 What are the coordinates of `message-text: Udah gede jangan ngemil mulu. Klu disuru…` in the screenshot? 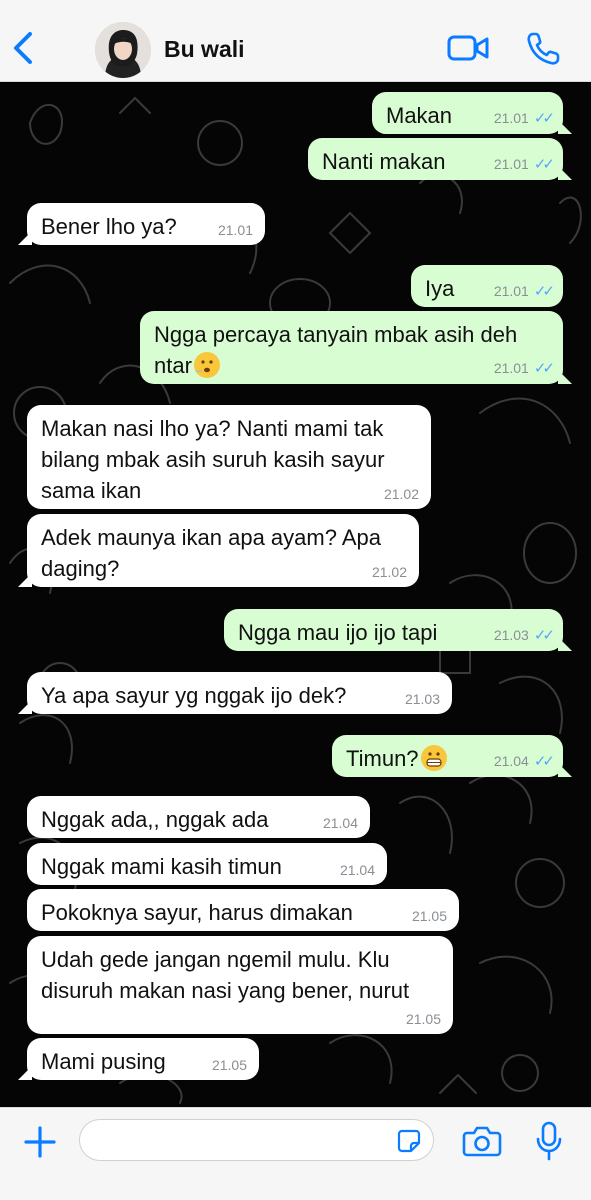 It's located at (225, 975).